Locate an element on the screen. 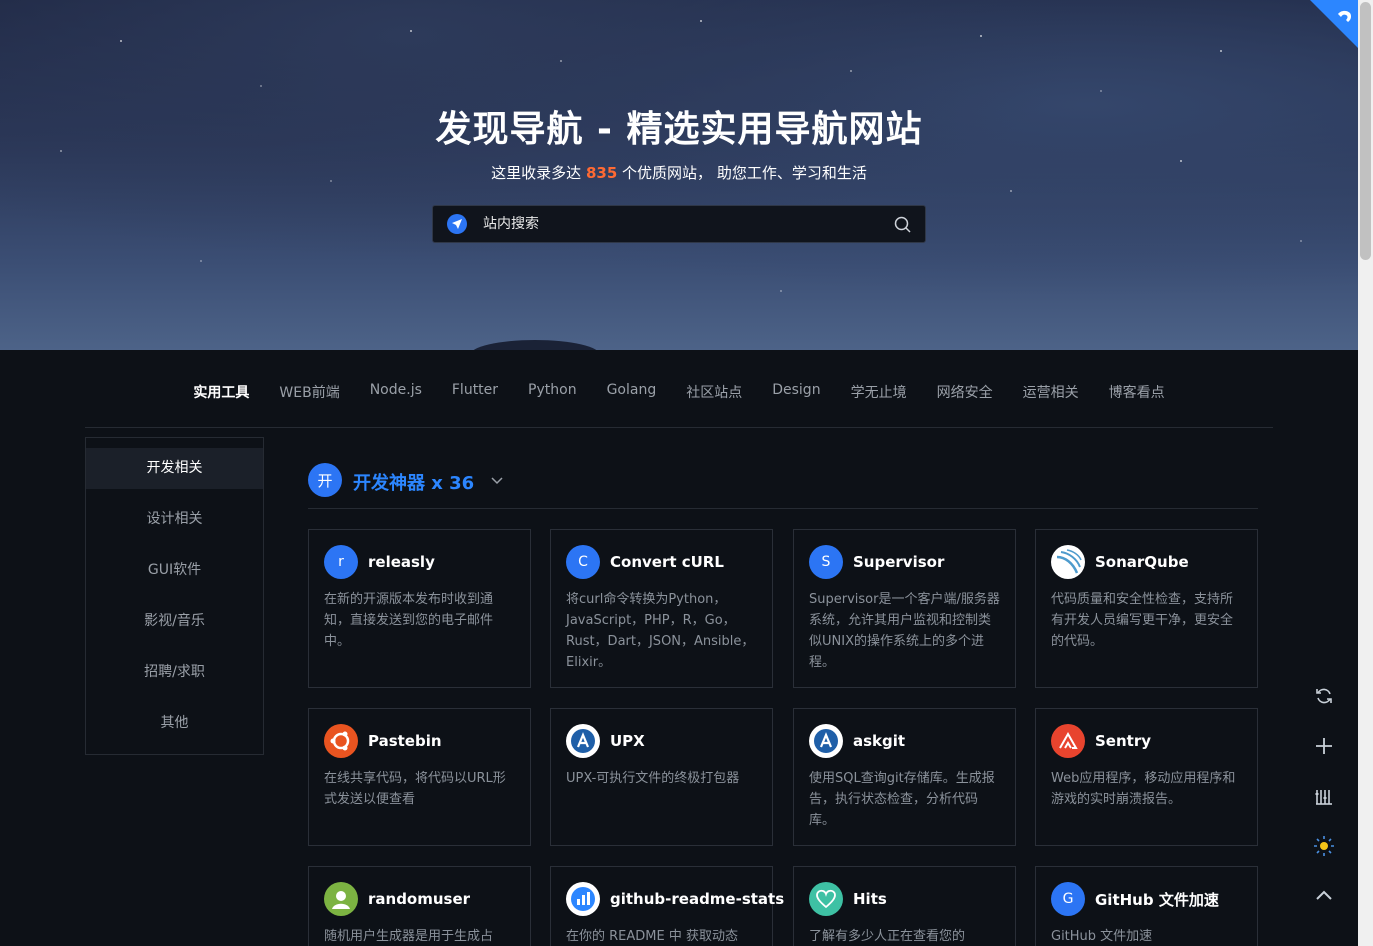 This screenshot has width=1373, height=946. tab-community: 社区站点 is located at coordinates (714, 398).